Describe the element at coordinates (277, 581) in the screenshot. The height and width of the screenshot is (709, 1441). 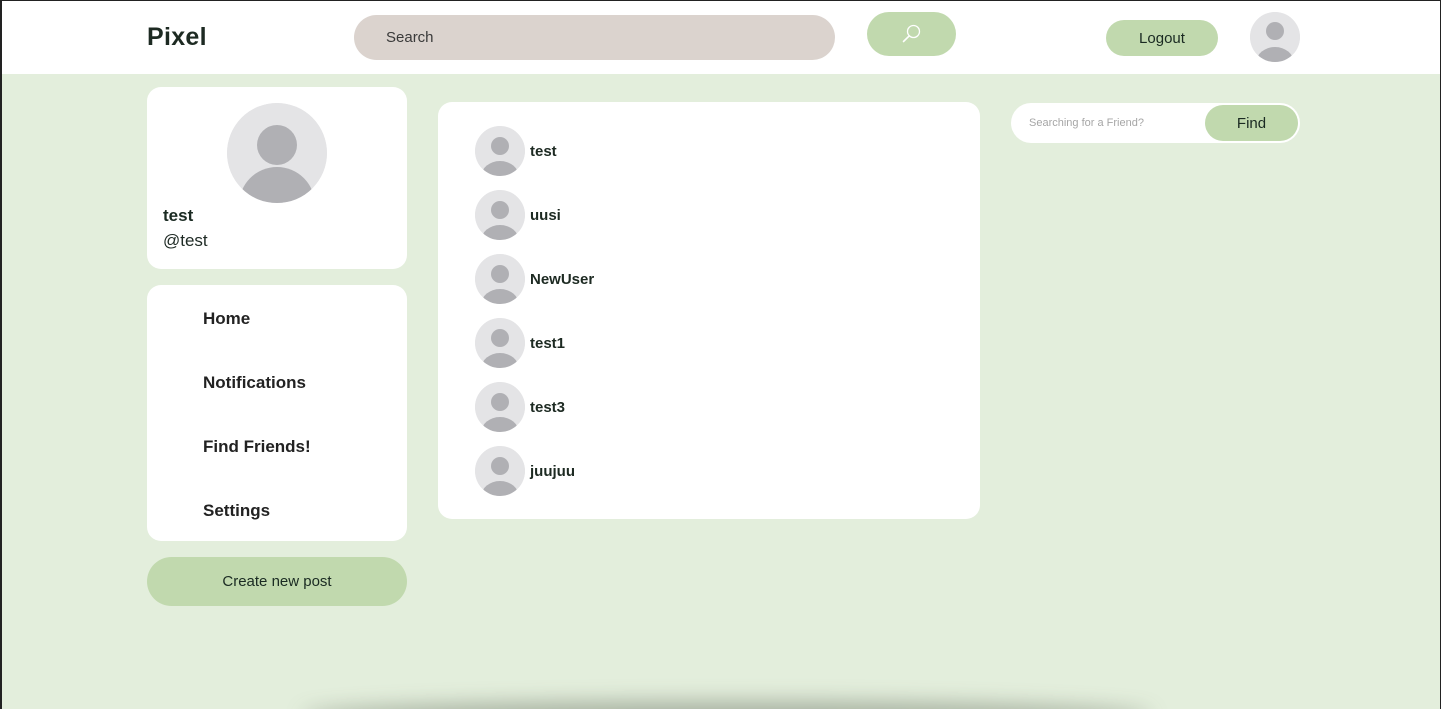
I see `create-post-button: Create new post` at that location.